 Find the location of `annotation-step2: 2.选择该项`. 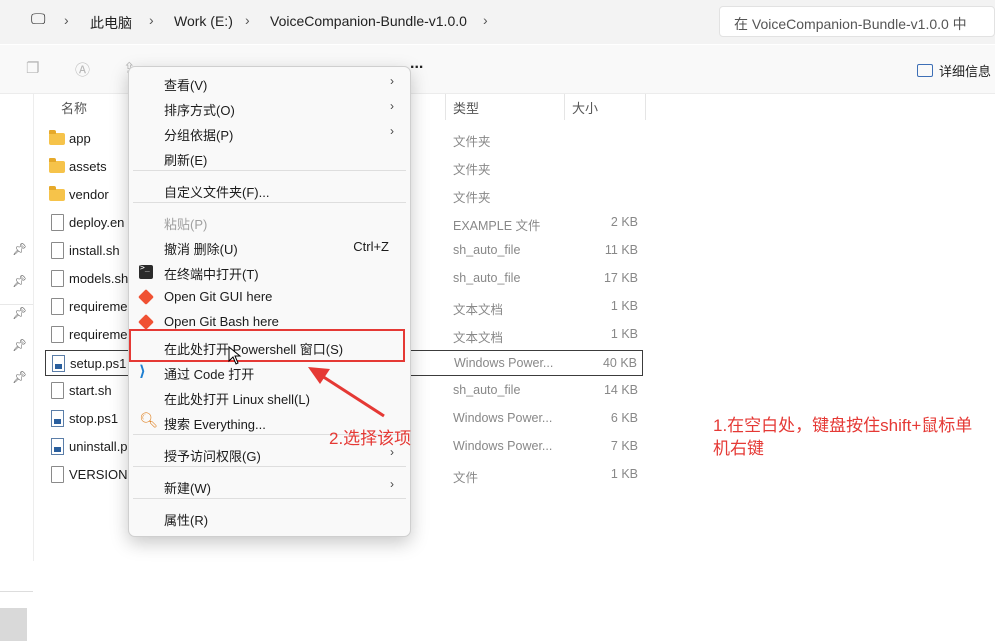

annotation-step2: 2.选择该项 is located at coordinates (370, 438).